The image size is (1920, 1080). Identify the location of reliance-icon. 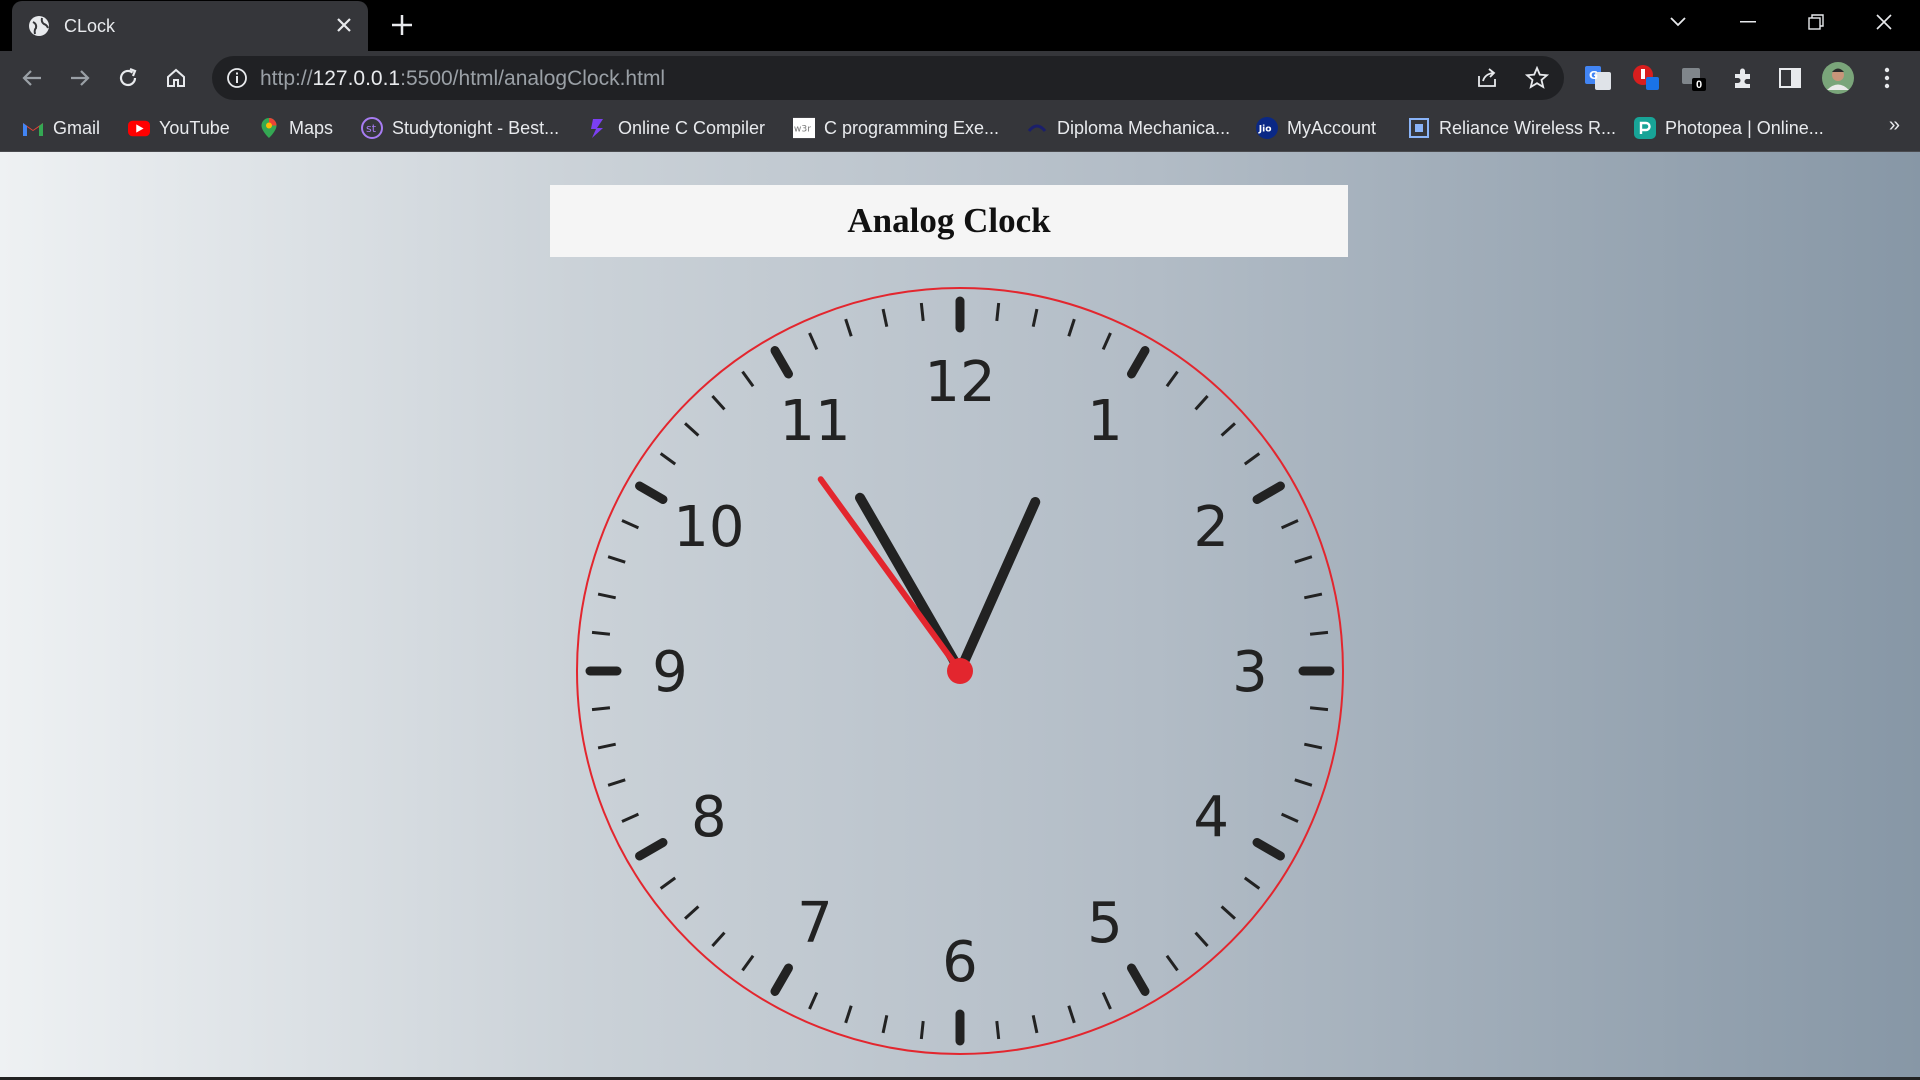
(1419, 128).